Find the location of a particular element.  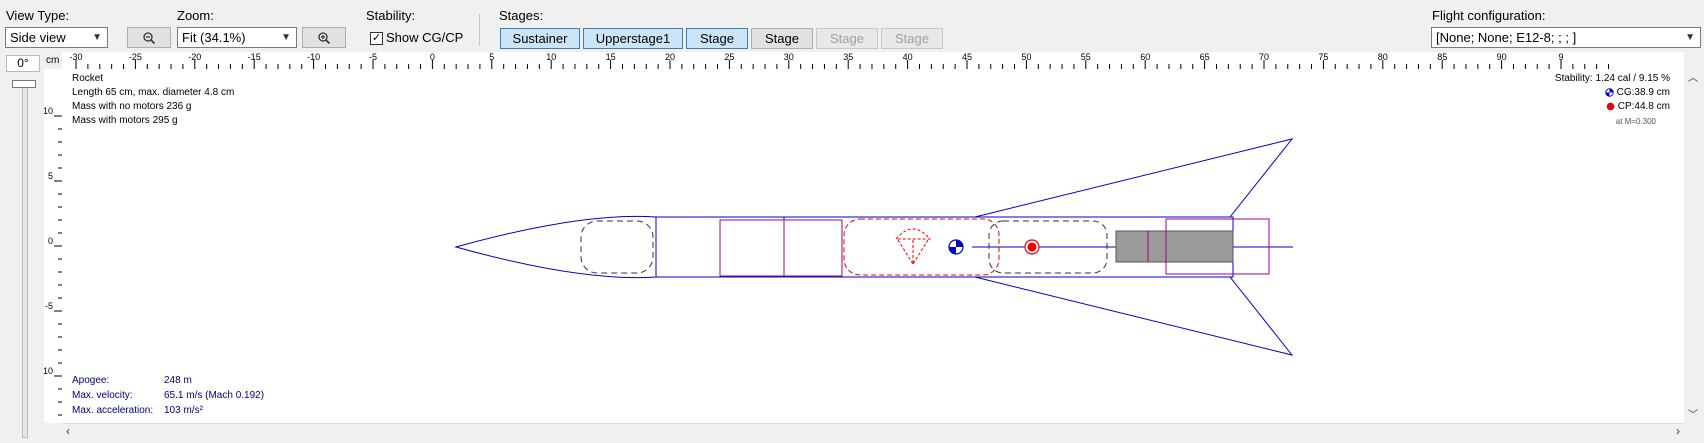

velocity-label: Max. velocity: is located at coordinates (102, 395).